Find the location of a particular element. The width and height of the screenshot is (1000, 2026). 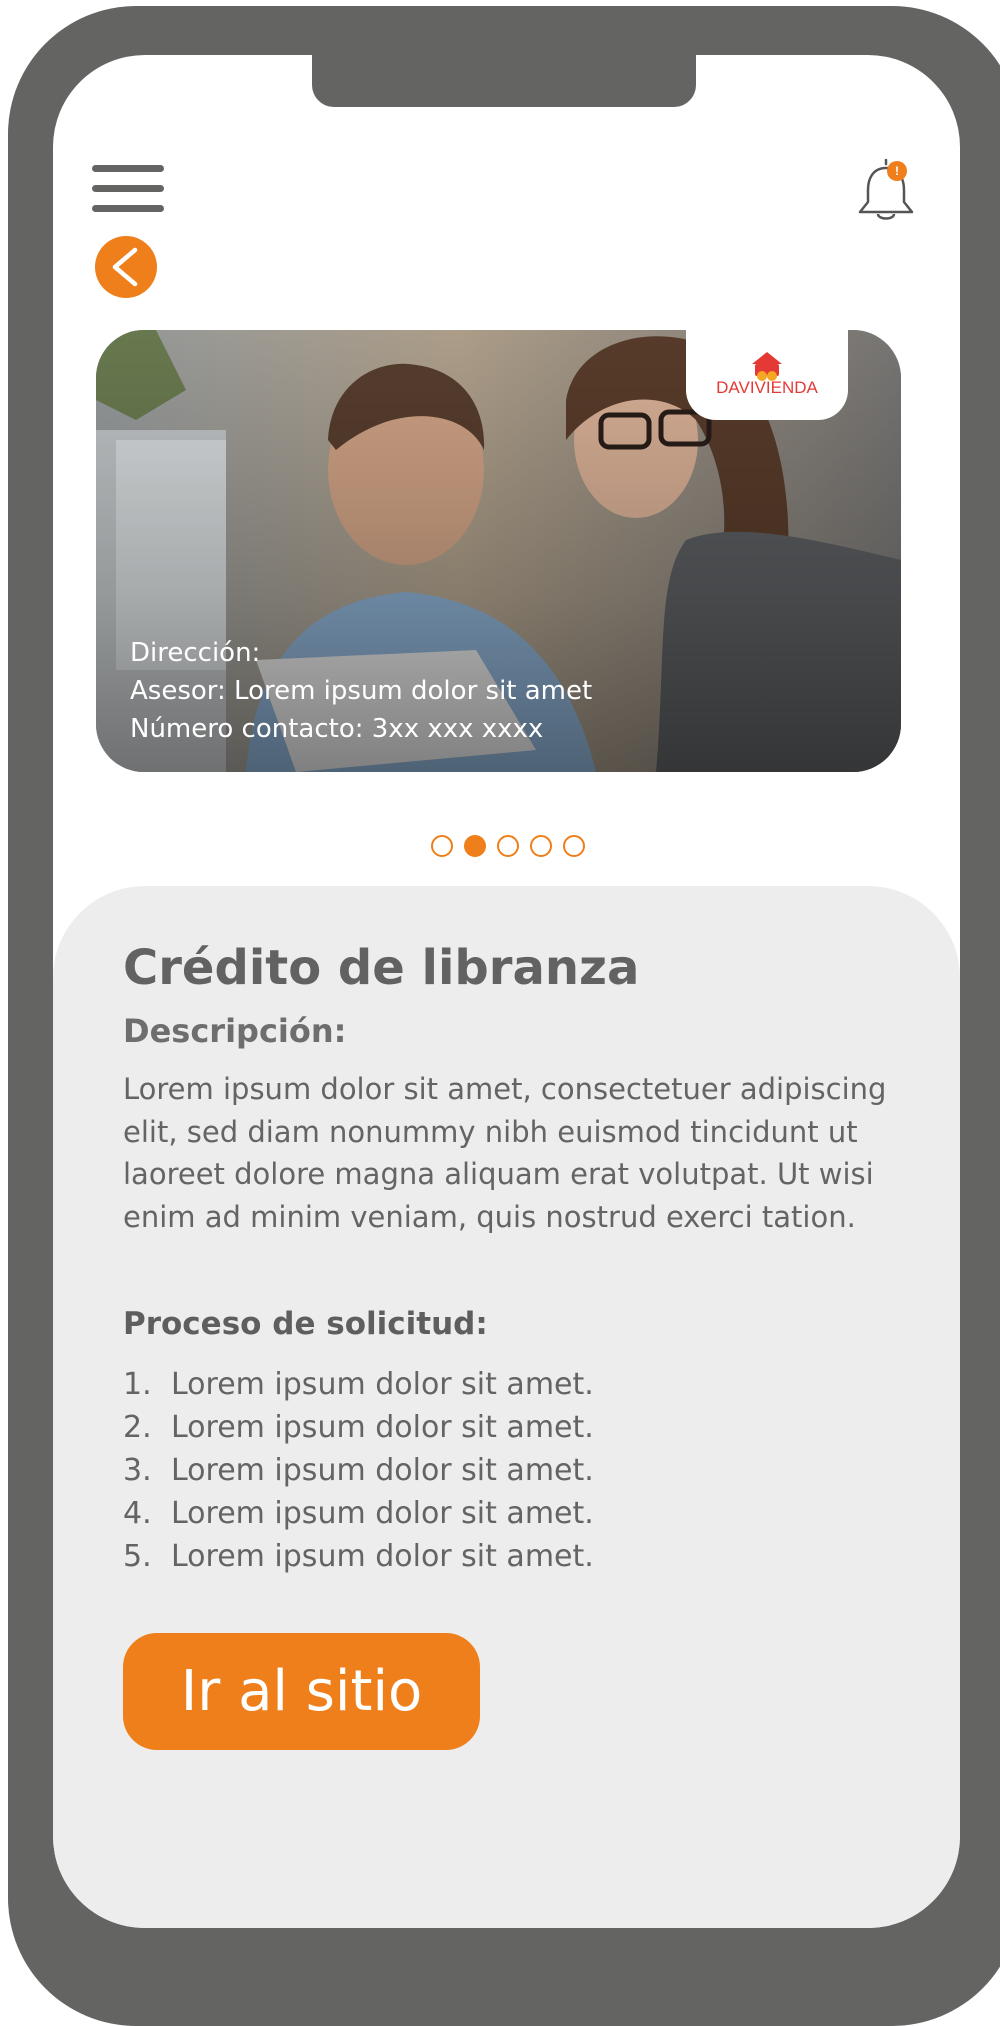

bell-icon is located at coordinates (886, 189).